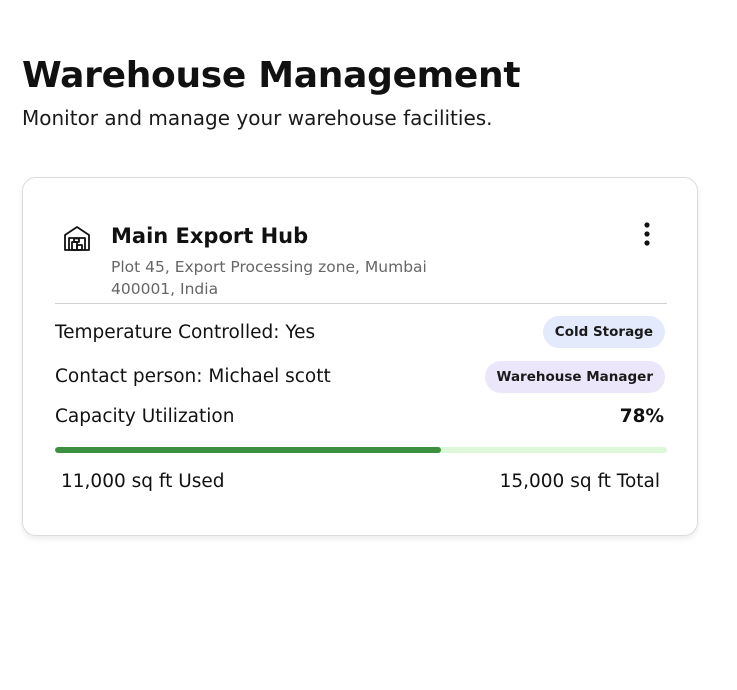 The image size is (737, 690). I want to click on page-title: Warehouse Management, so click(271, 75).